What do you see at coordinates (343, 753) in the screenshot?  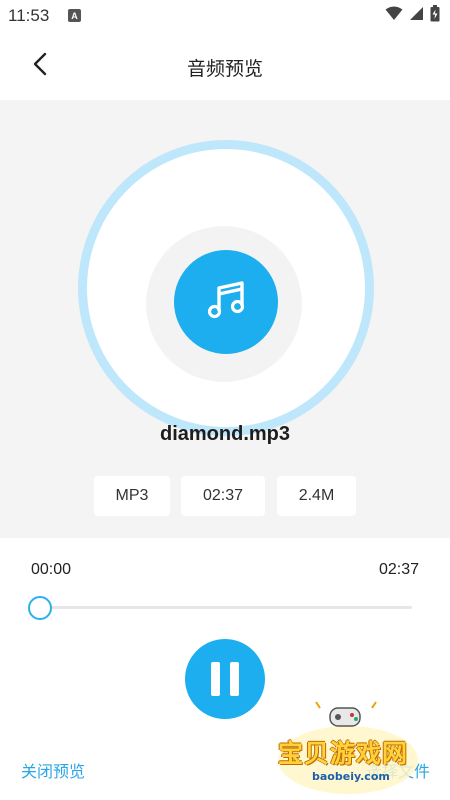 I see `watermark-text: 宝贝游戏网` at bounding box center [343, 753].